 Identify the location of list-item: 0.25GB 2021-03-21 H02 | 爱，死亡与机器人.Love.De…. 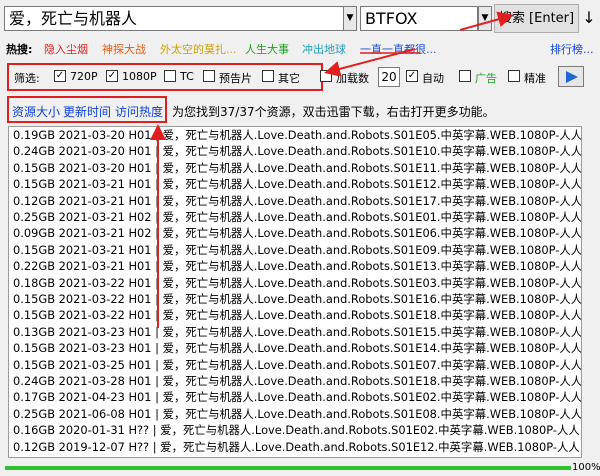
(295, 217).